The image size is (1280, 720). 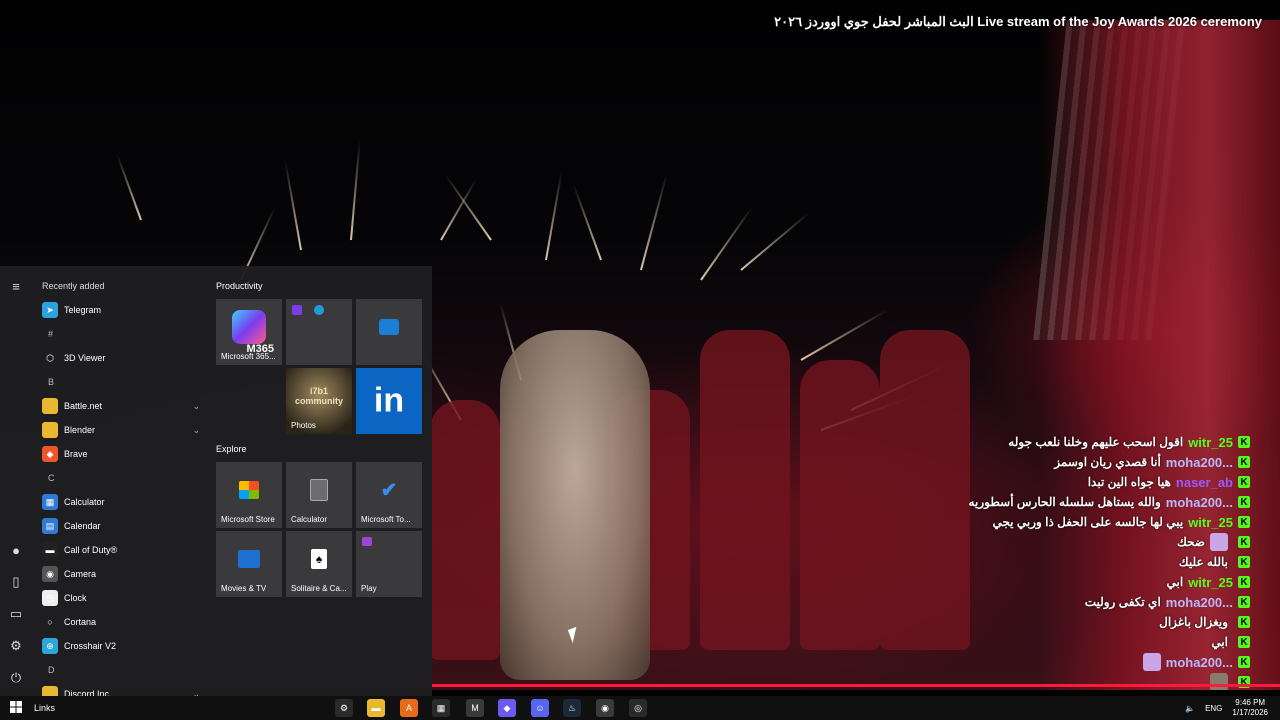 I want to click on app-list-item: ◉ Camera, so click(x=120, y=574).